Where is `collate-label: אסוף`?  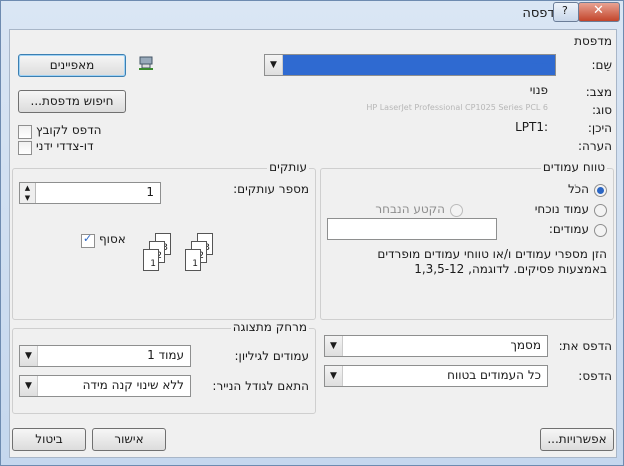
collate-label: אסוף is located at coordinates (112, 239).